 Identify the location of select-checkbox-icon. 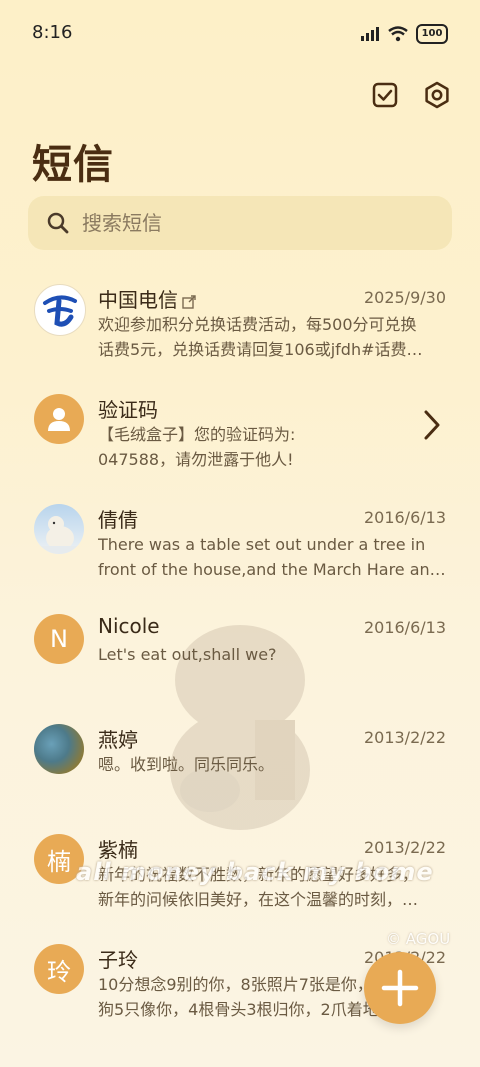
(385, 95).